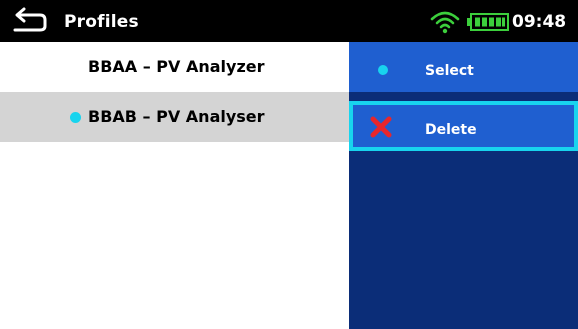 The width and height of the screenshot is (578, 329). What do you see at coordinates (101, 22) in the screenshot?
I see `page-title: Profiles` at bounding box center [101, 22].